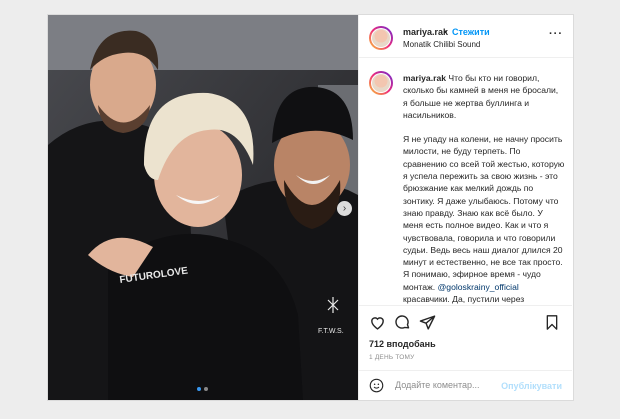  I want to click on caption-paragraph-2-end: красавчики. Да, пустили через, so click(464, 299).